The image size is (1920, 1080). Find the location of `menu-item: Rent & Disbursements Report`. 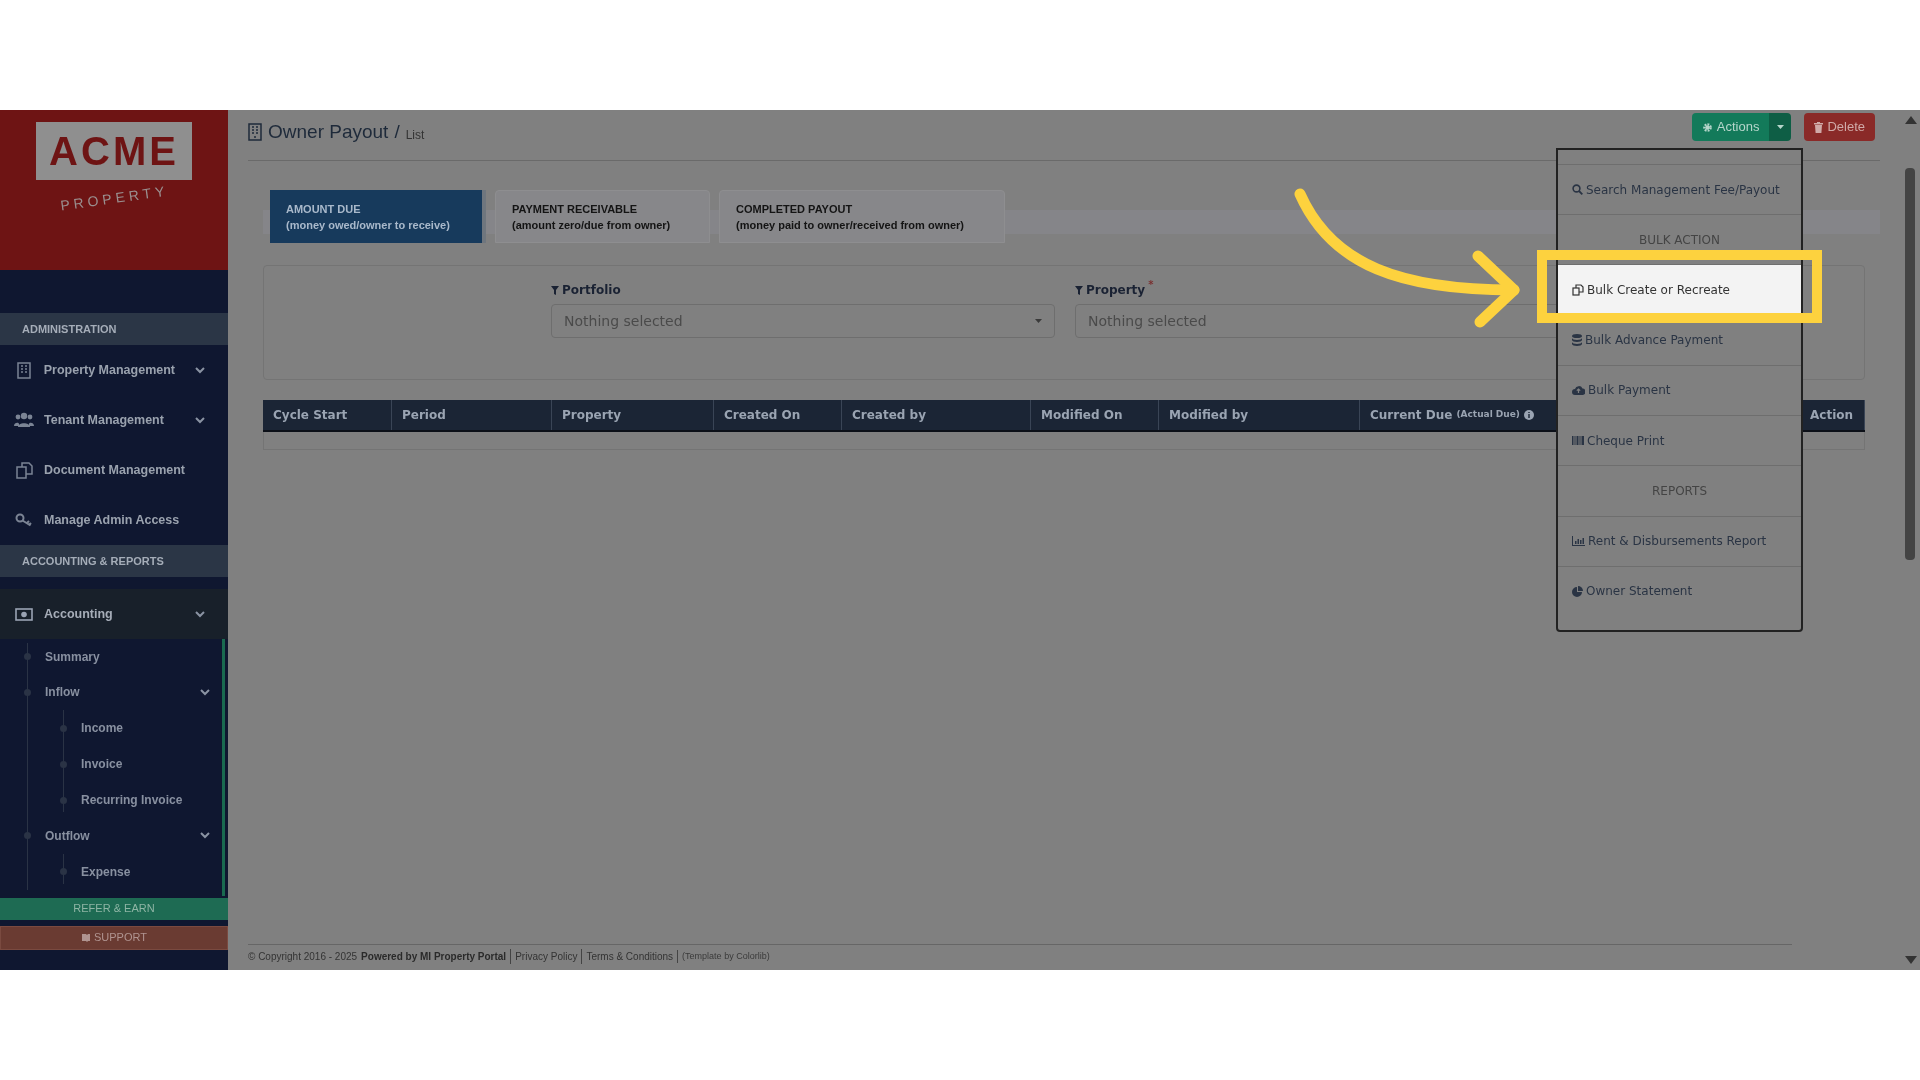

menu-item: Rent & Disbursements Report is located at coordinates (1679, 541).